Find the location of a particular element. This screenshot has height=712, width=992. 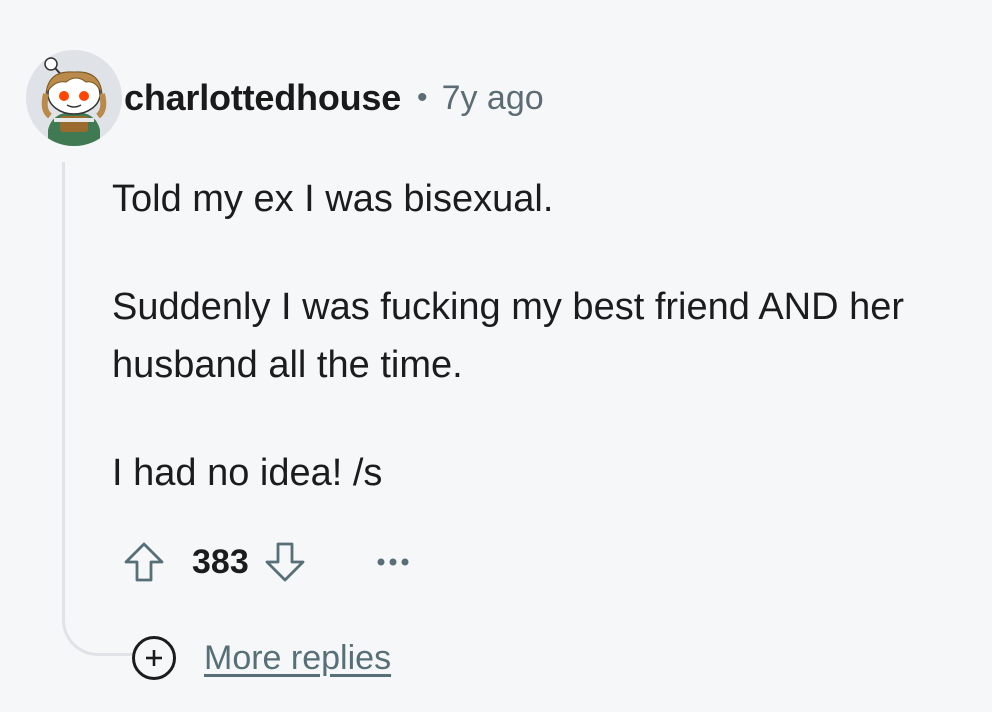

more-options-button is located at coordinates (393, 562).